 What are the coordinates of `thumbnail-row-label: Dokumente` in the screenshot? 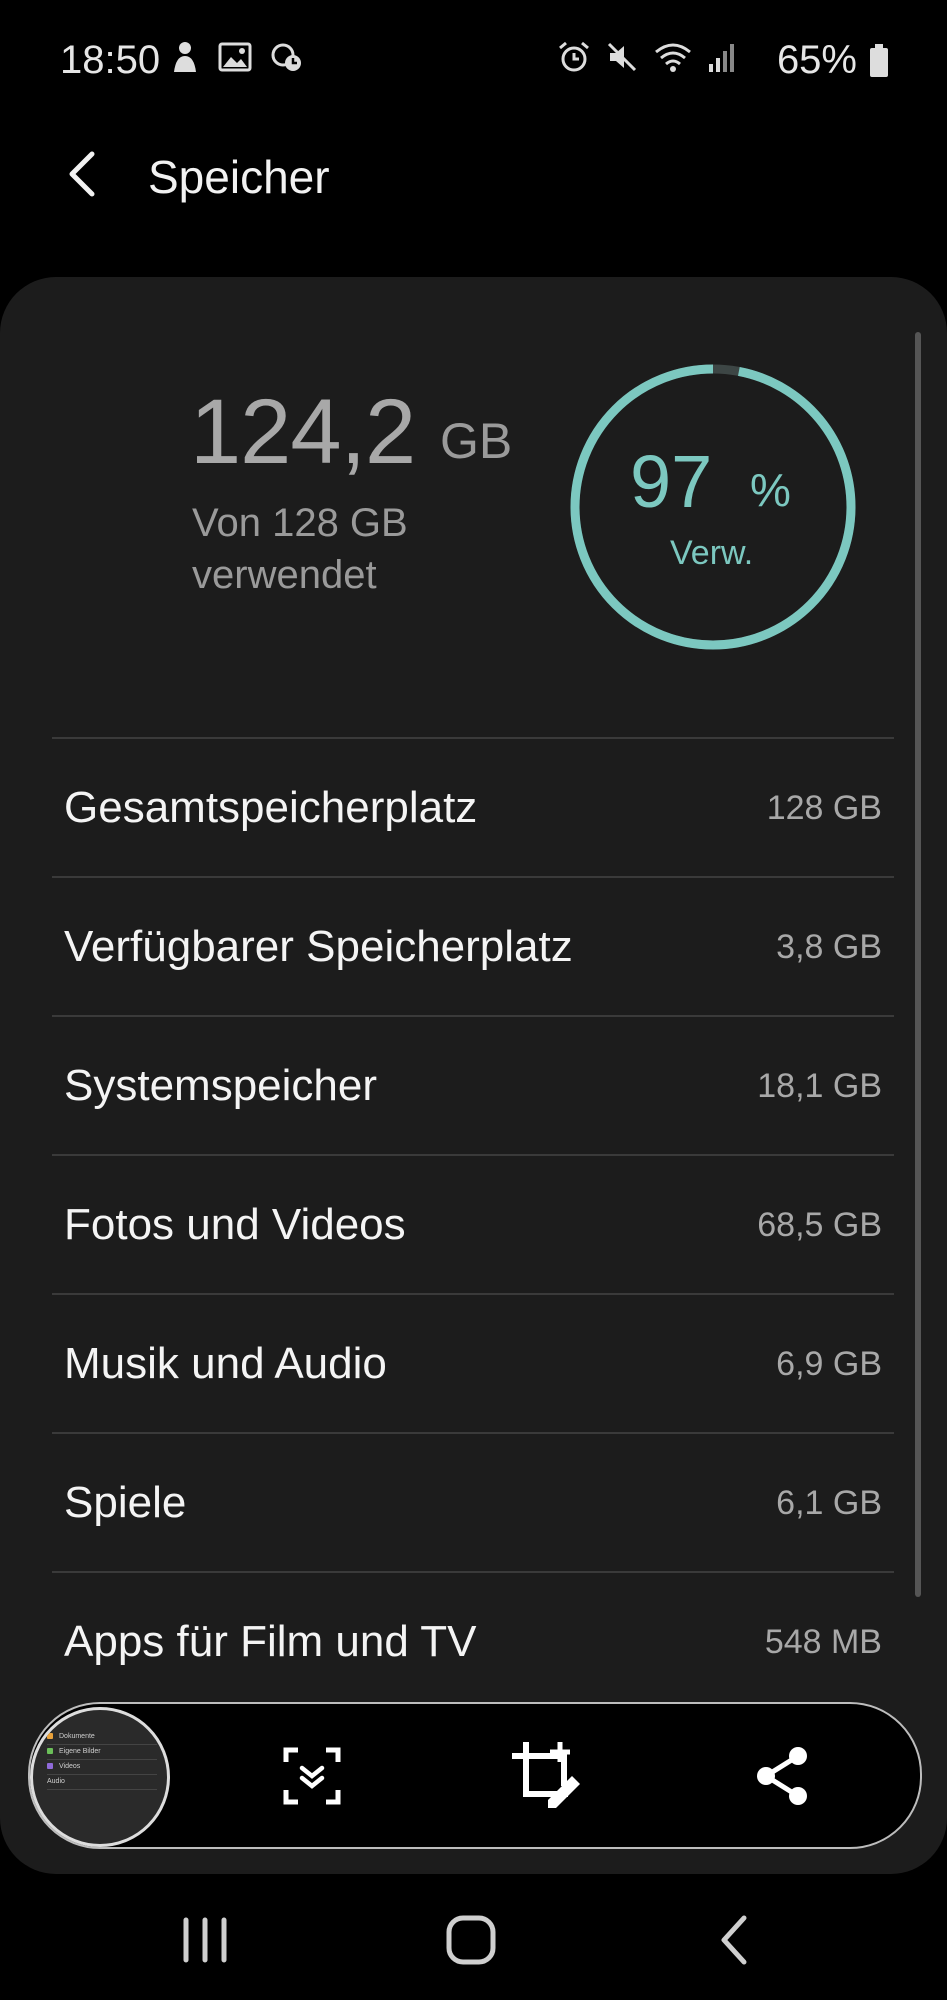 It's located at (77, 1736).